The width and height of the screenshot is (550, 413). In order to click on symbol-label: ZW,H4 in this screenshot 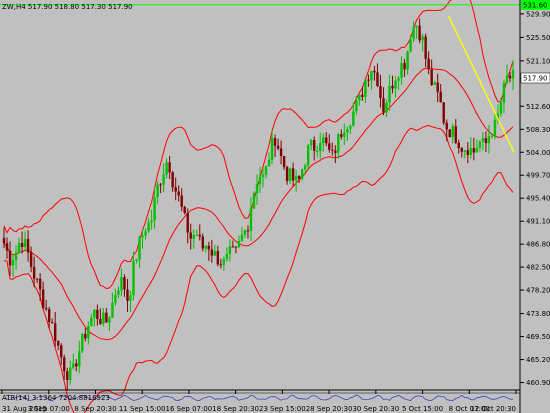, I will do `click(14, 7)`.